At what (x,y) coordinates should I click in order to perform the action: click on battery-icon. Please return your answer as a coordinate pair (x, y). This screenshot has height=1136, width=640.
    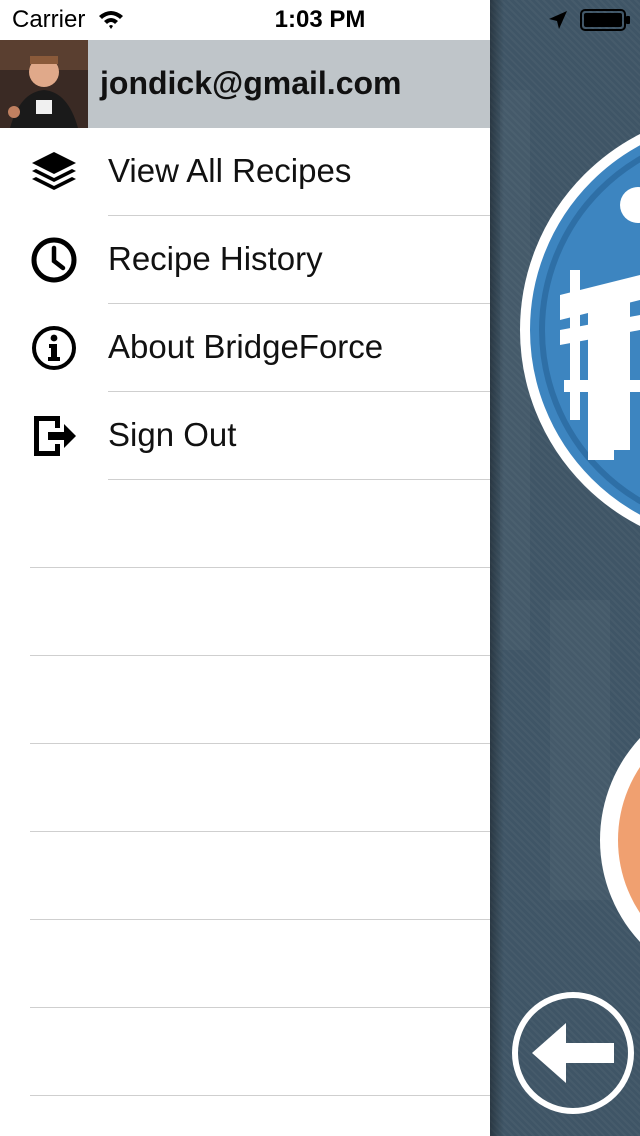
    Looking at the image, I should click on (605, 20).